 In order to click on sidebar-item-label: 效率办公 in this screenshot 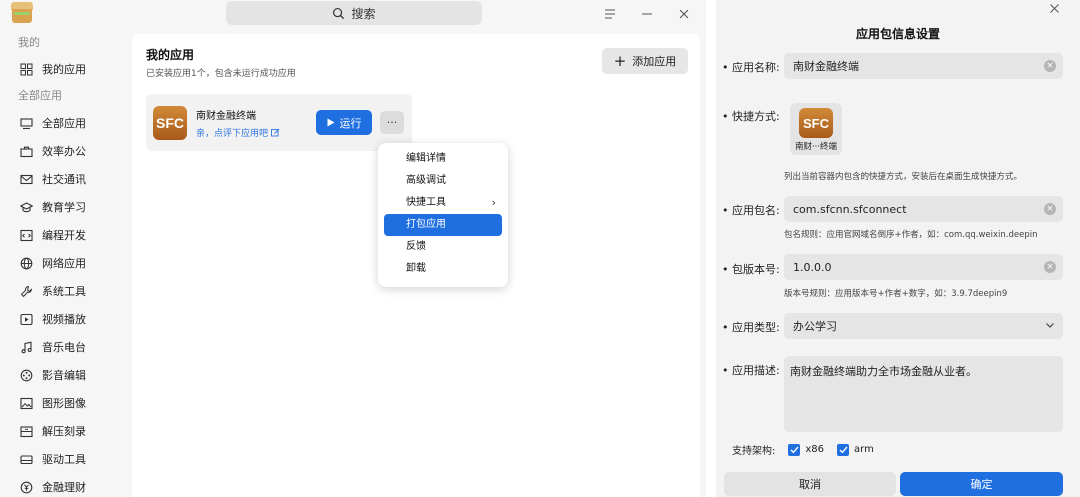, I will do `click(64, 151)`.